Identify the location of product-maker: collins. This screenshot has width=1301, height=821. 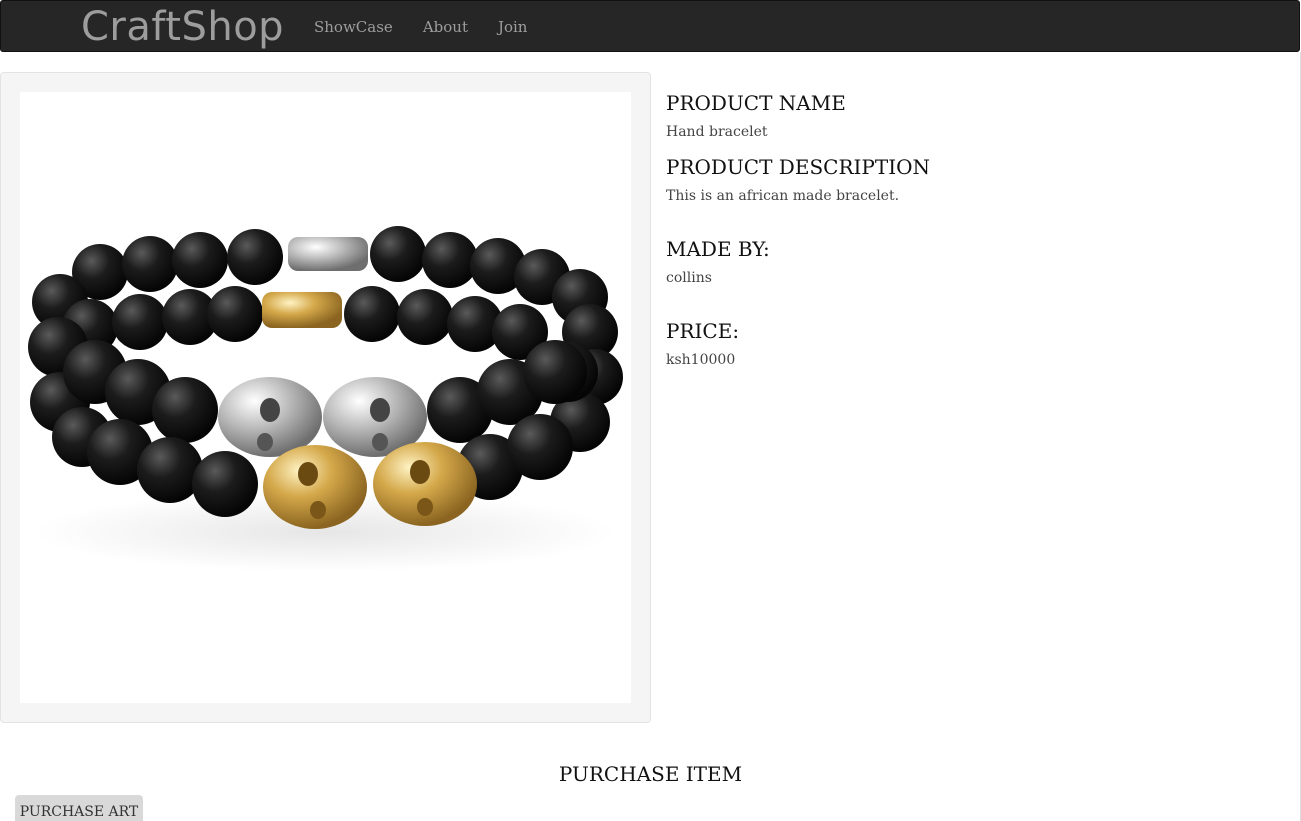
(689, 278).